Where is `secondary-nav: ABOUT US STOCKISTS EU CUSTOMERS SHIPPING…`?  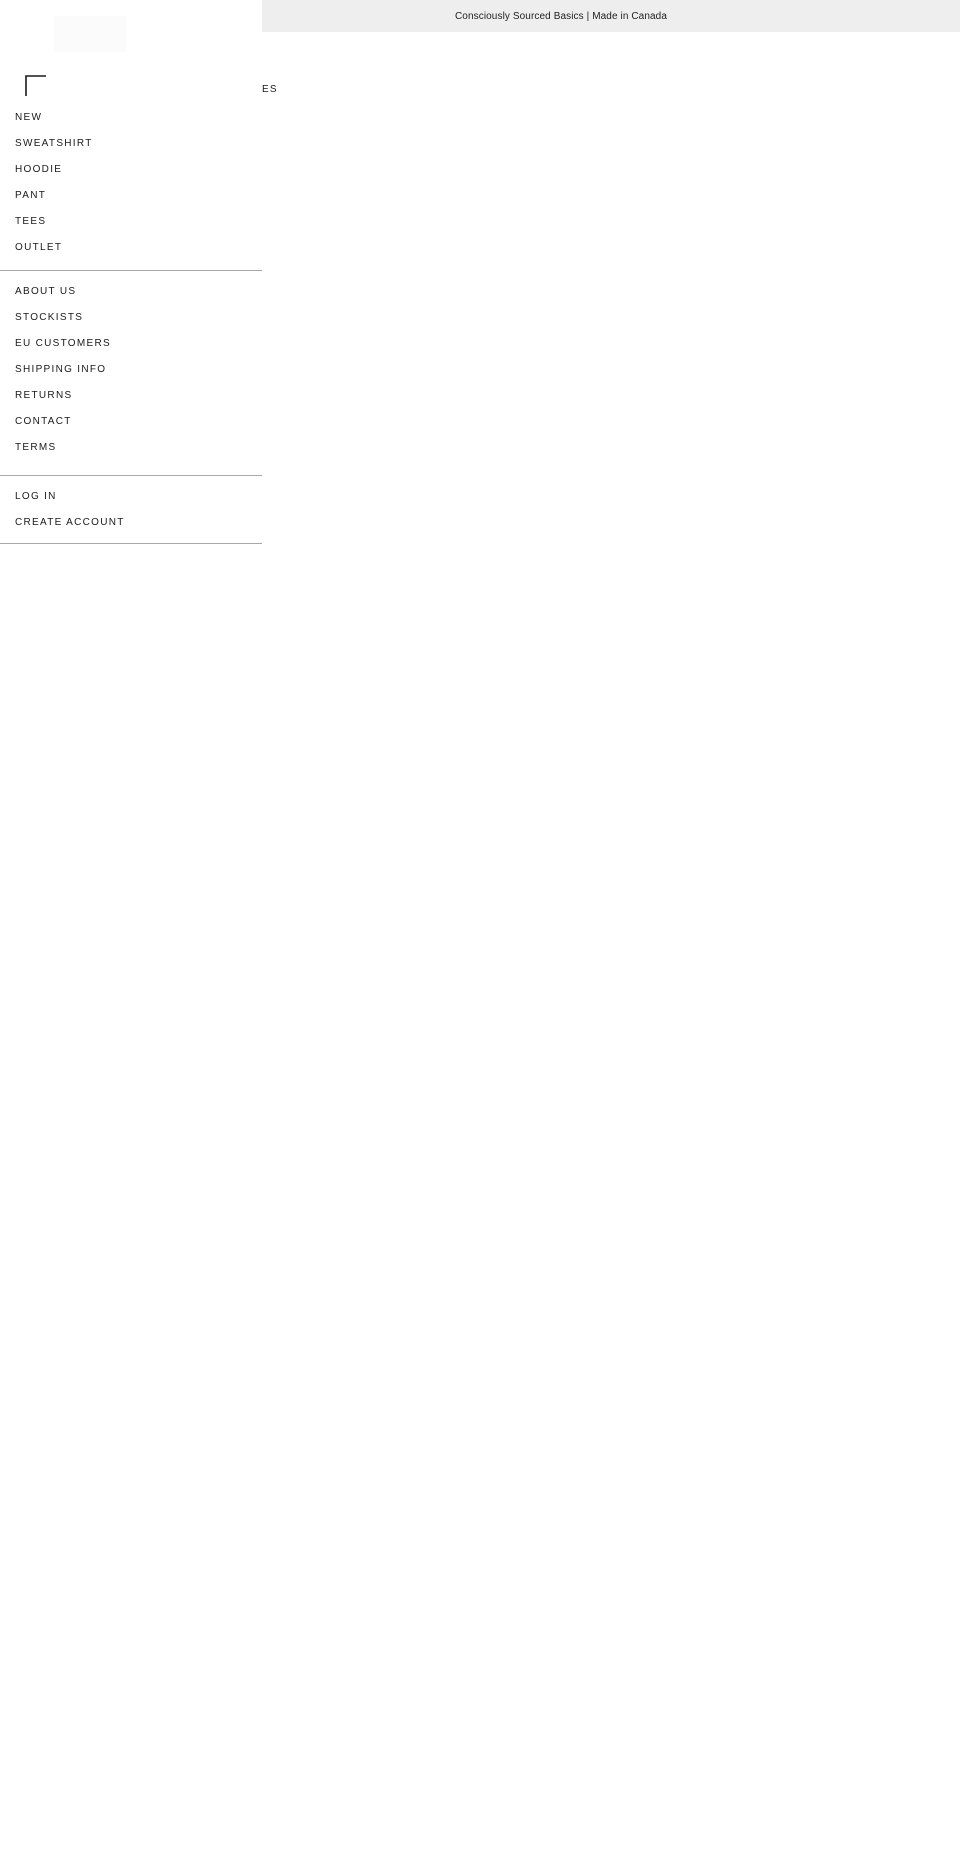 secondary-nav: ABOUT US STOCKISTS EU CUSTOMERS SHIPPING… is located at coordinates (131, 370).